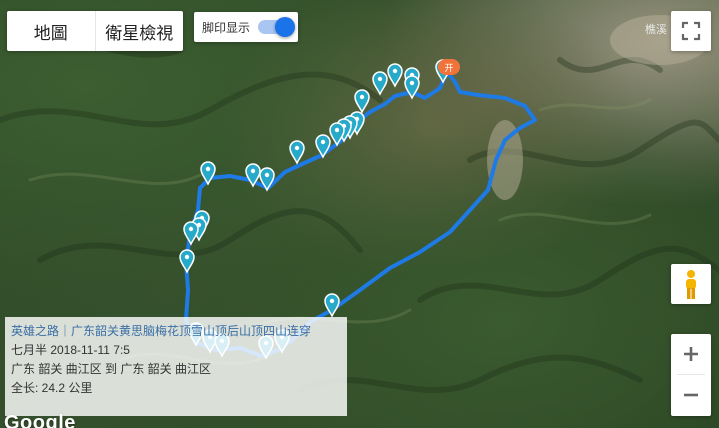 The height and width of the screenshot is (428, 719). What do you see at coordinates (176, 331) in the screenshot?
I see `route-title: 英雄之路｜广东韶关黄思脑梅花顶雪山顶后山顶四山连穿` at bounding box center [176, 331].